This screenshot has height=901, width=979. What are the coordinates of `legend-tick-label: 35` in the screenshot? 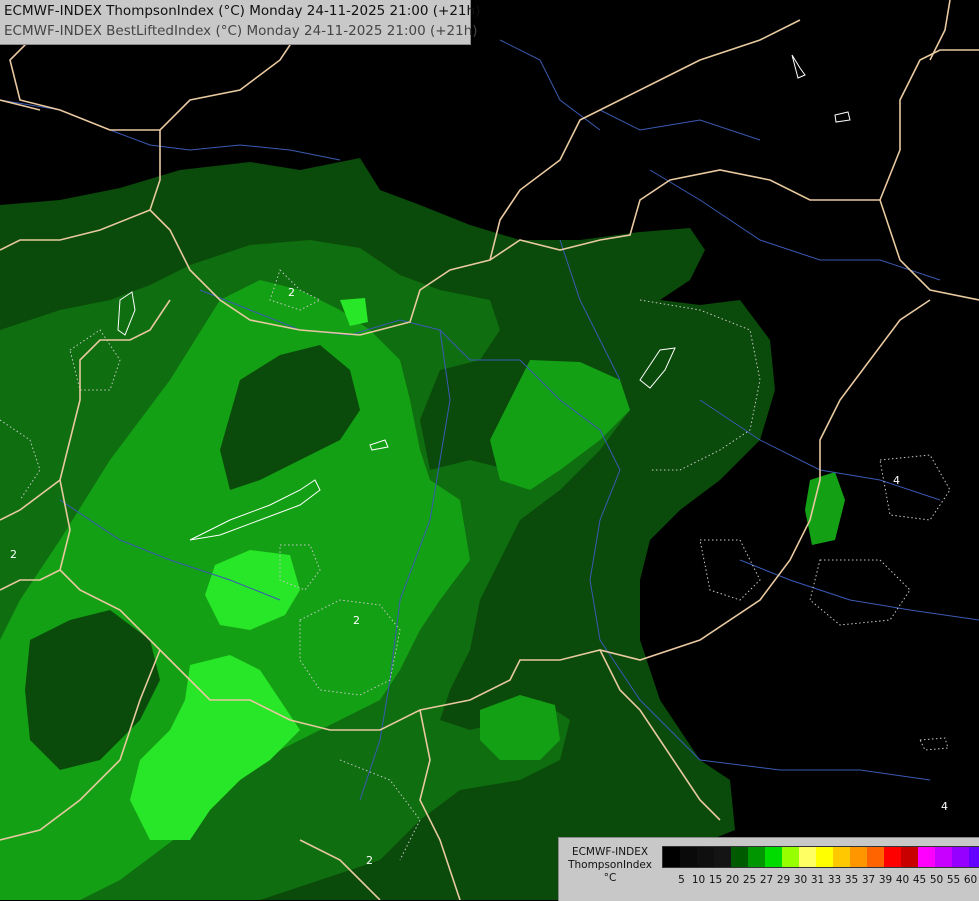 It's located at (851, 880).